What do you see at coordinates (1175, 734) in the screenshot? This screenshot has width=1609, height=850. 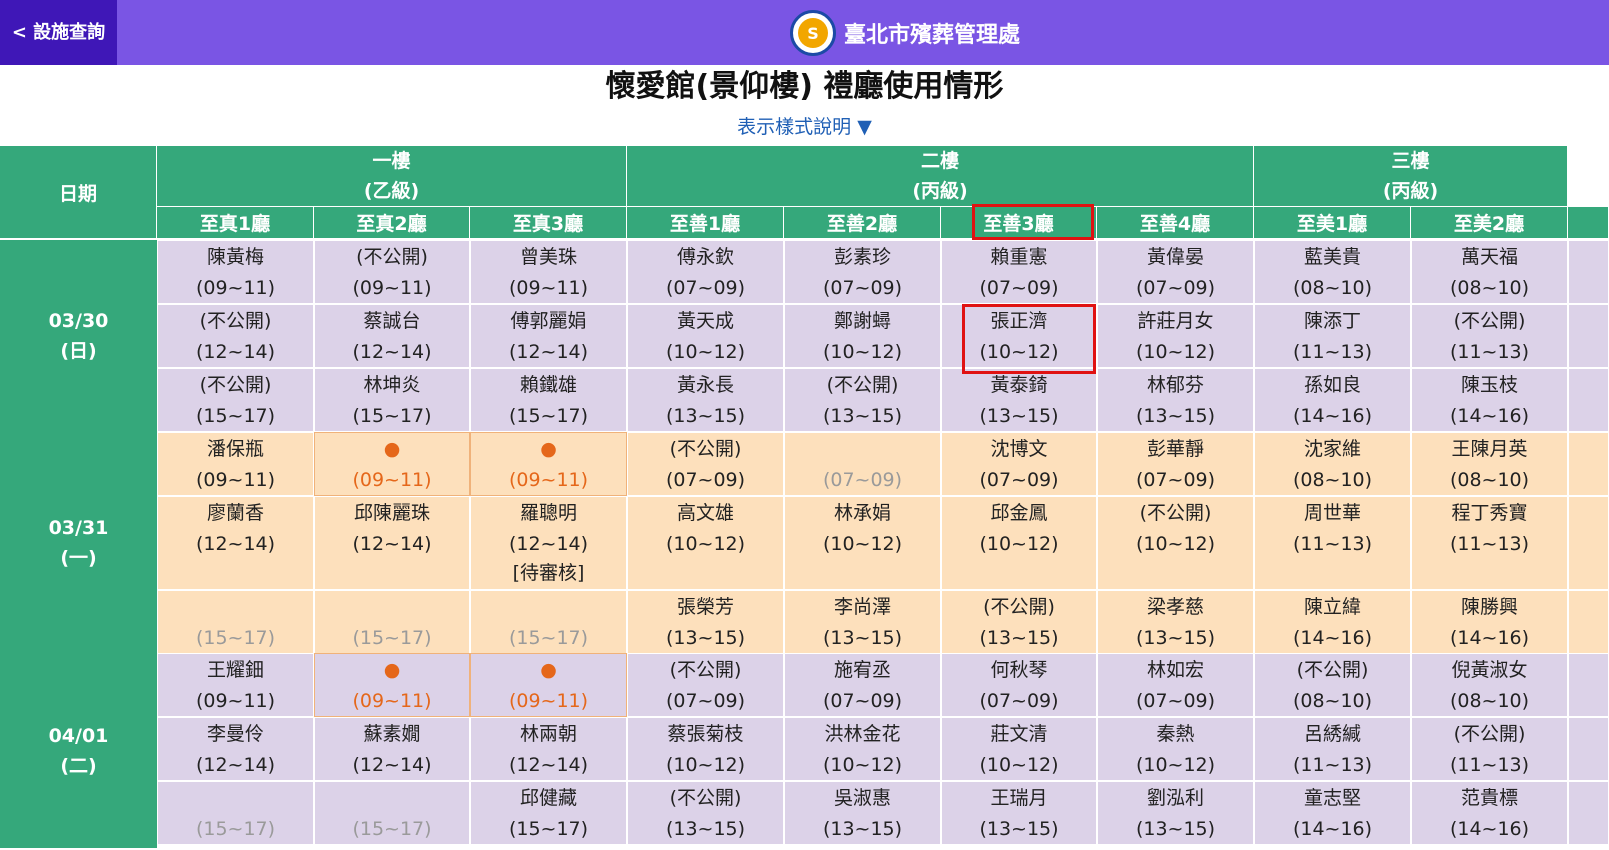 I see `deceased-name: 秦熱` at bounding box center [1175, 734].